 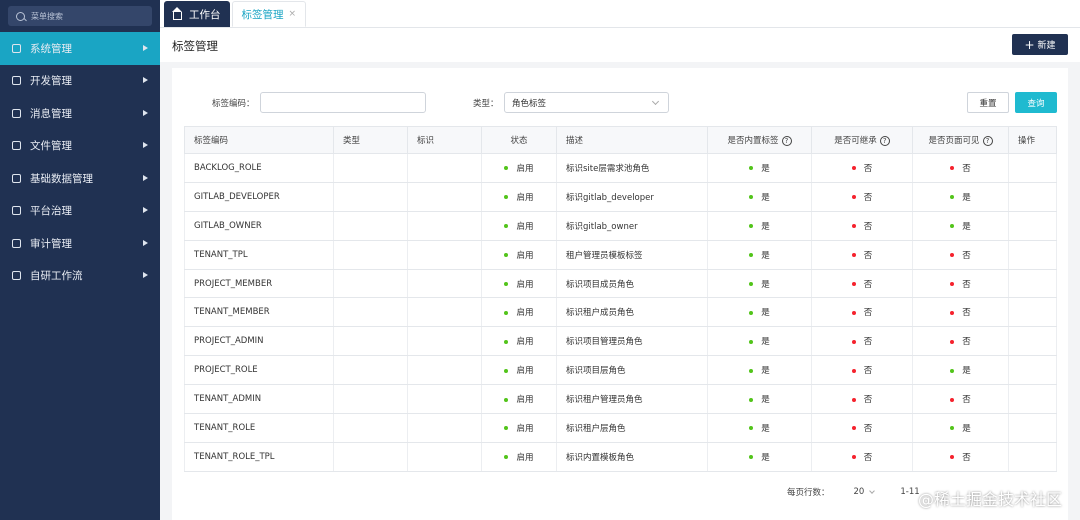 I want to click on menu-search-placeholder: 菜单搜索, so click(x=47, y=16).